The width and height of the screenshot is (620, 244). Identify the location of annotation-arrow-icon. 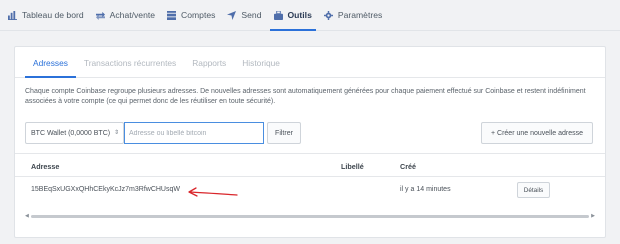
(213, 192).